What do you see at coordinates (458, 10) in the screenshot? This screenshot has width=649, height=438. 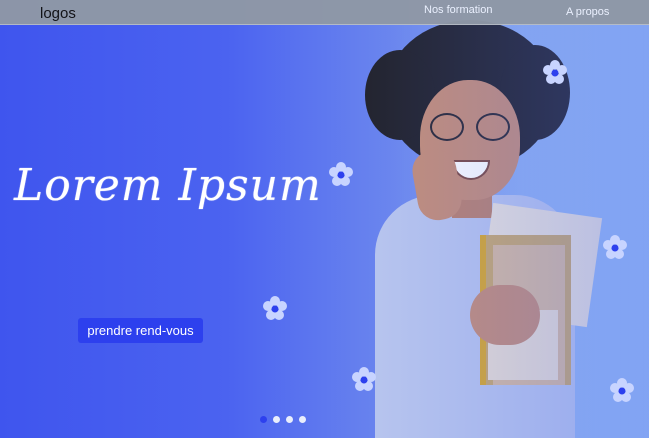 I see `nav-link-formations: Nos formation` at bounding box center [458, 10].